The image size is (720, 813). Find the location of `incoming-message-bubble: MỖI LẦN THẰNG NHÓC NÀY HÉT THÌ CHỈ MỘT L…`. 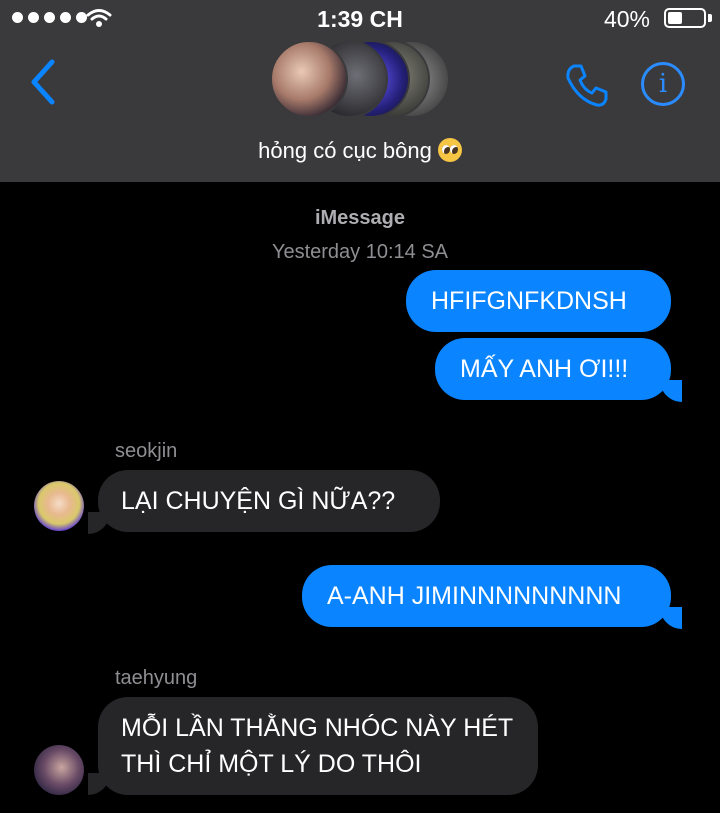

incoming-message-bubble: MỖI LẦN THẰNG NHÓC NÀY HÉT THÌ CHỈ MỘT L… is located at coordinates (318, 746).